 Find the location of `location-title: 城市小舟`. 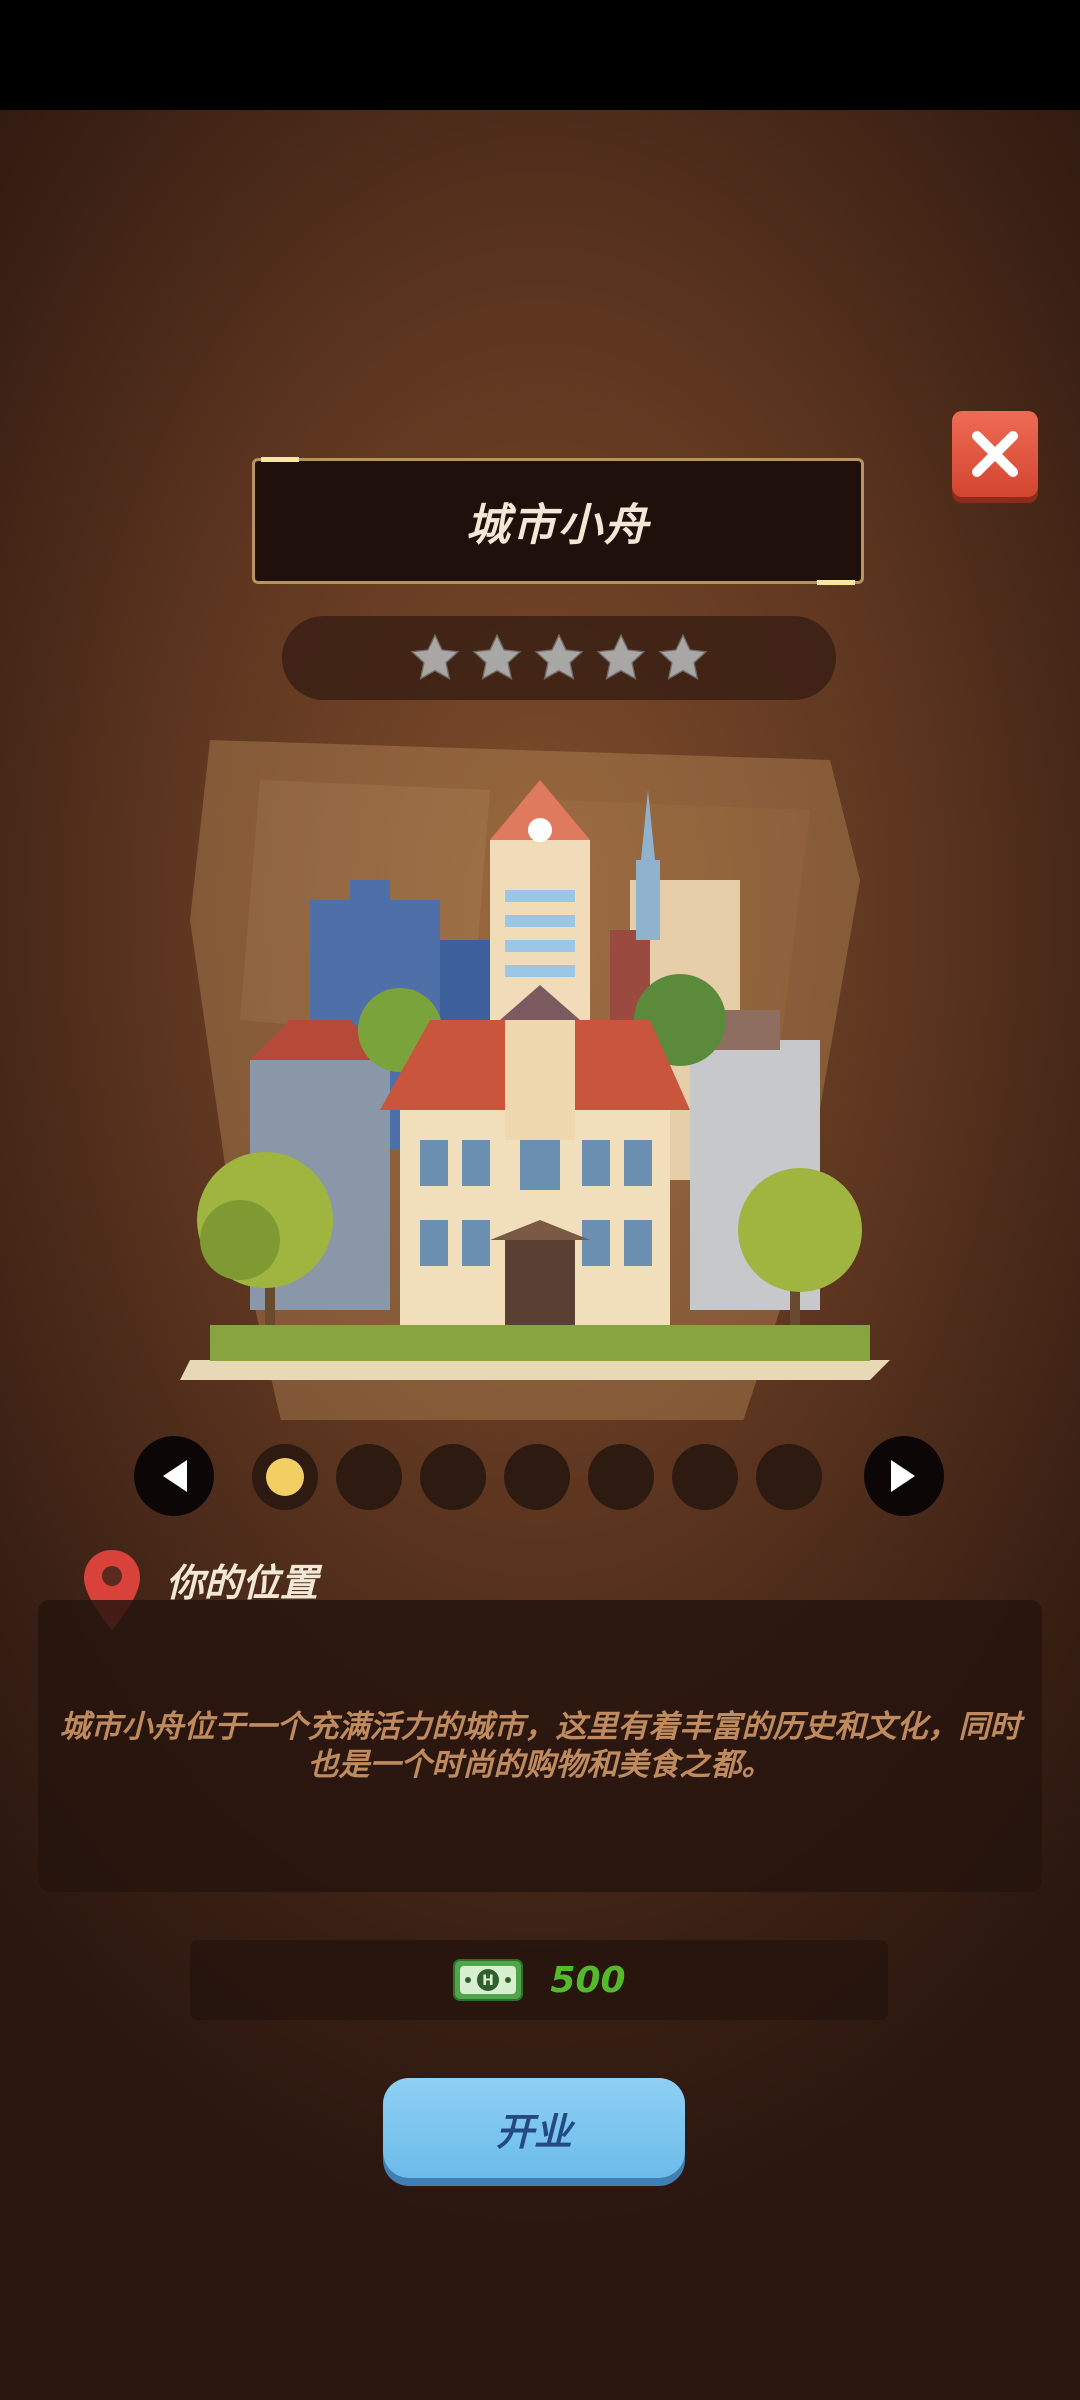

location-title: 城市小舟 is located at coordinates (558, 525).